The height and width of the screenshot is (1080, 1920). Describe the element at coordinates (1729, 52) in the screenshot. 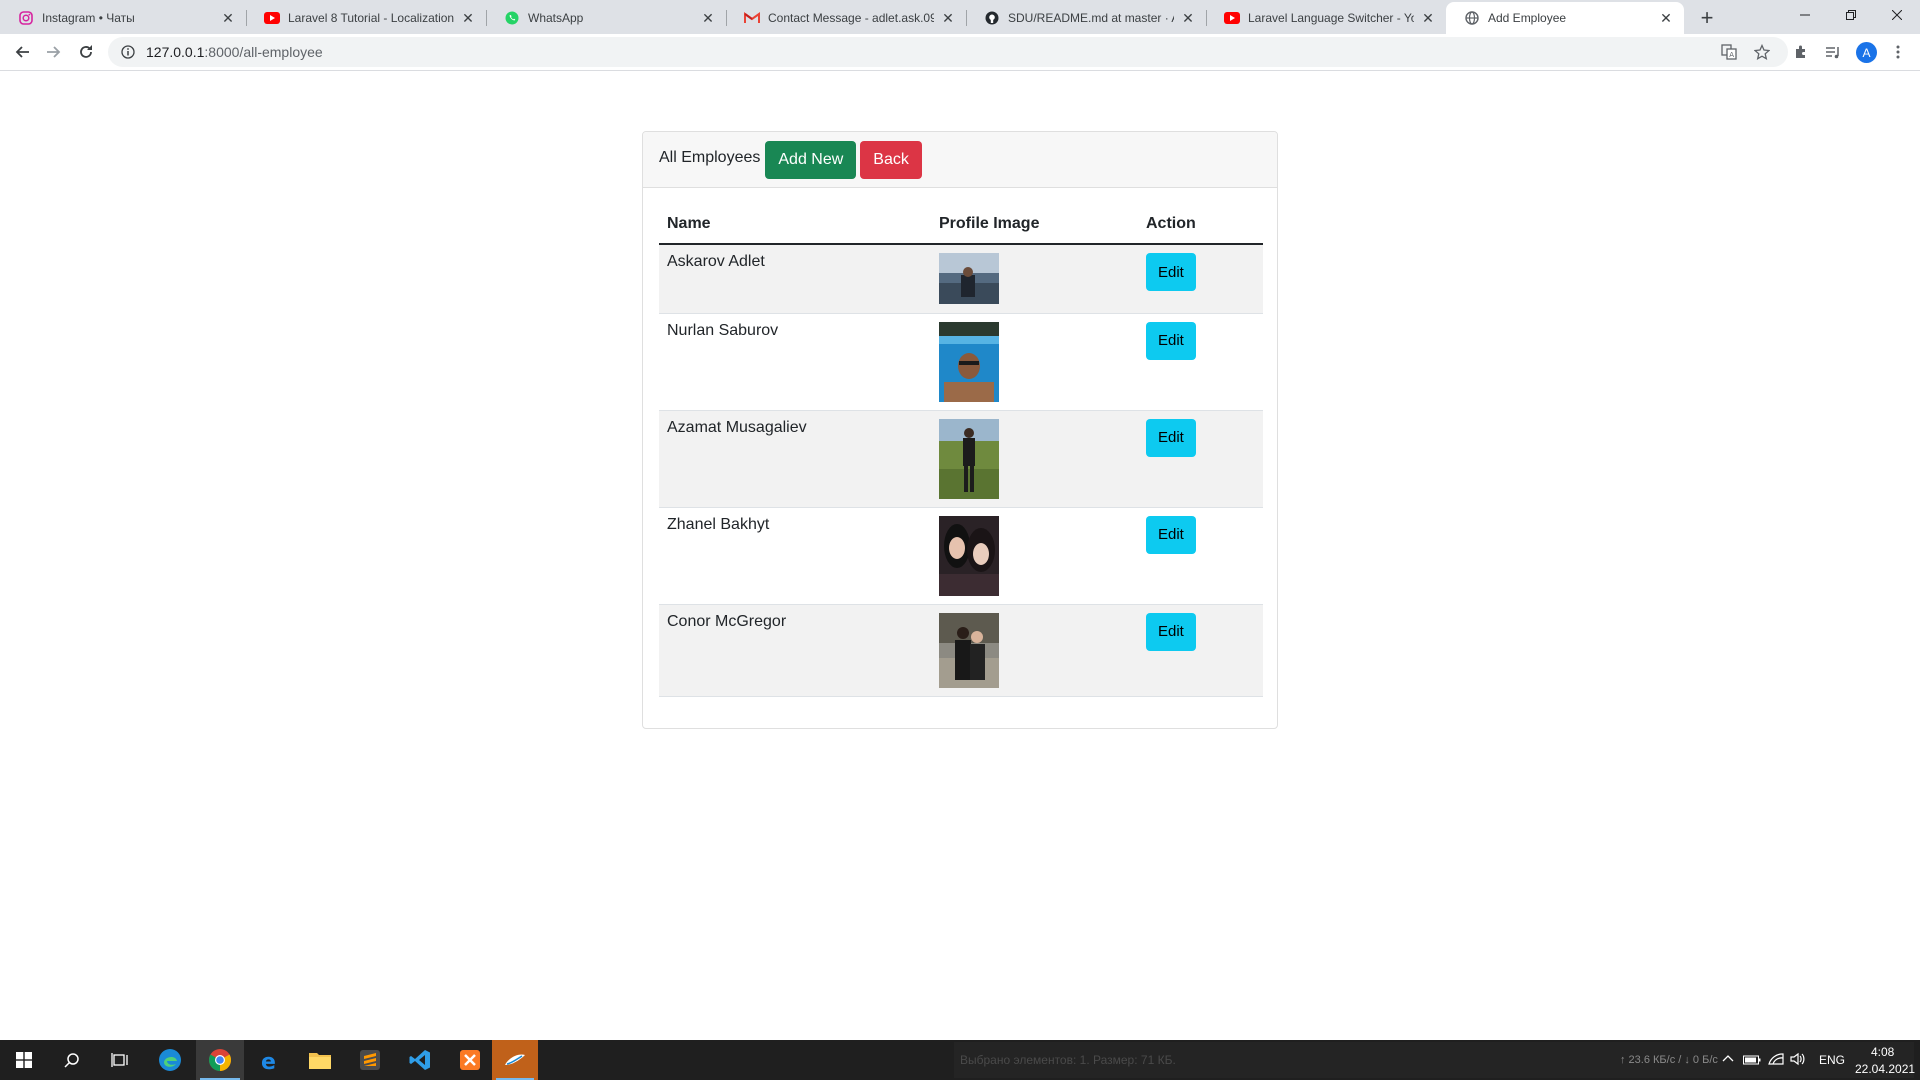

I see `translate-icon: A` at that location.